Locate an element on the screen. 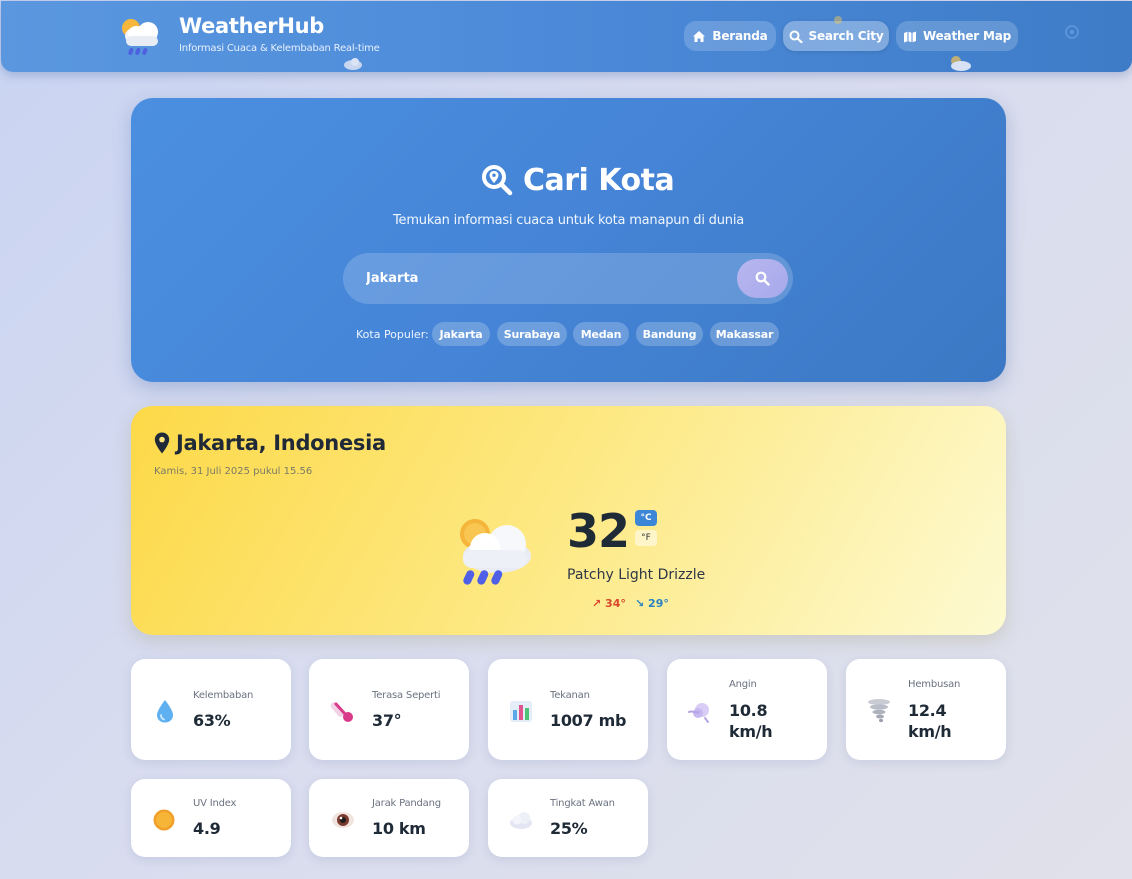 The width and height of the screenshot is (1132, 879). stat-value: 37° is located at coordinates (387, 720).